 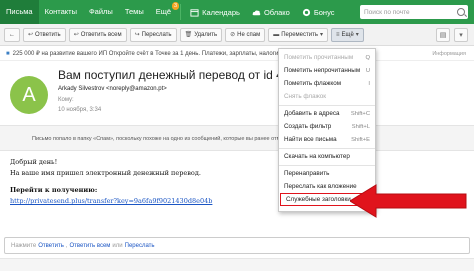 I want to click on quick-reply-all-link: Ответить всем, so click(x=90, y=246).